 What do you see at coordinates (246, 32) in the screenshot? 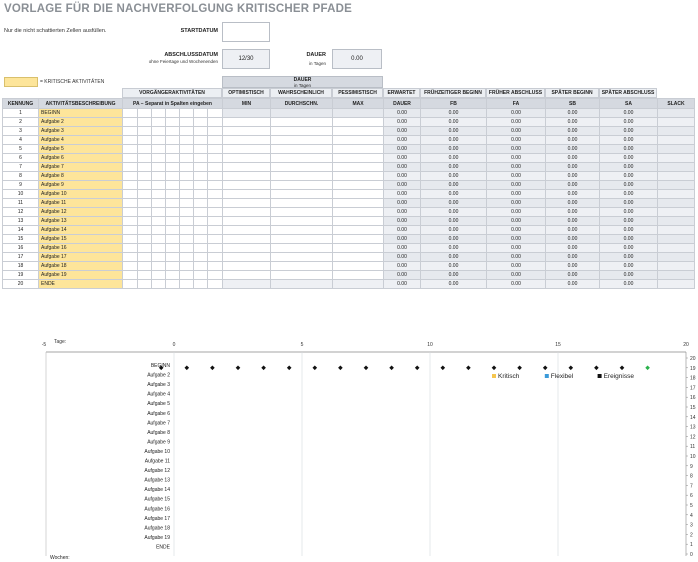
I see `startdatum-input` at bounding box center [246, 32].